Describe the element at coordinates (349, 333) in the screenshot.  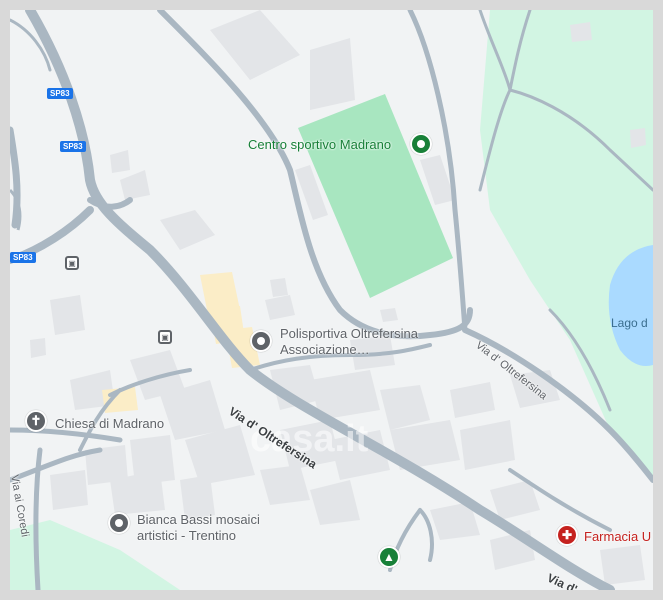
I see `polisportiva-label-line1: Polisportiva Oltrefersina` at that location.